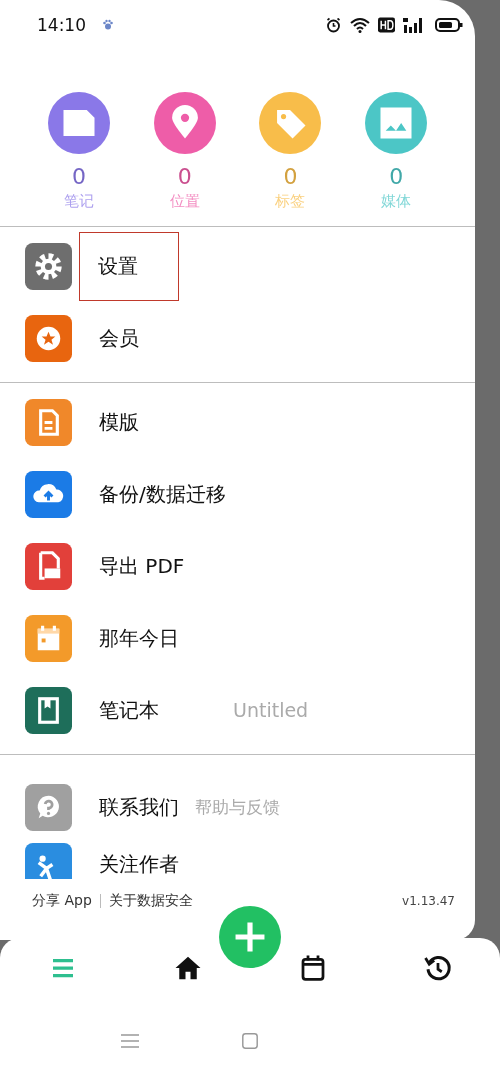  I want to click on menu-item: 联系我们, so click(139, 807).